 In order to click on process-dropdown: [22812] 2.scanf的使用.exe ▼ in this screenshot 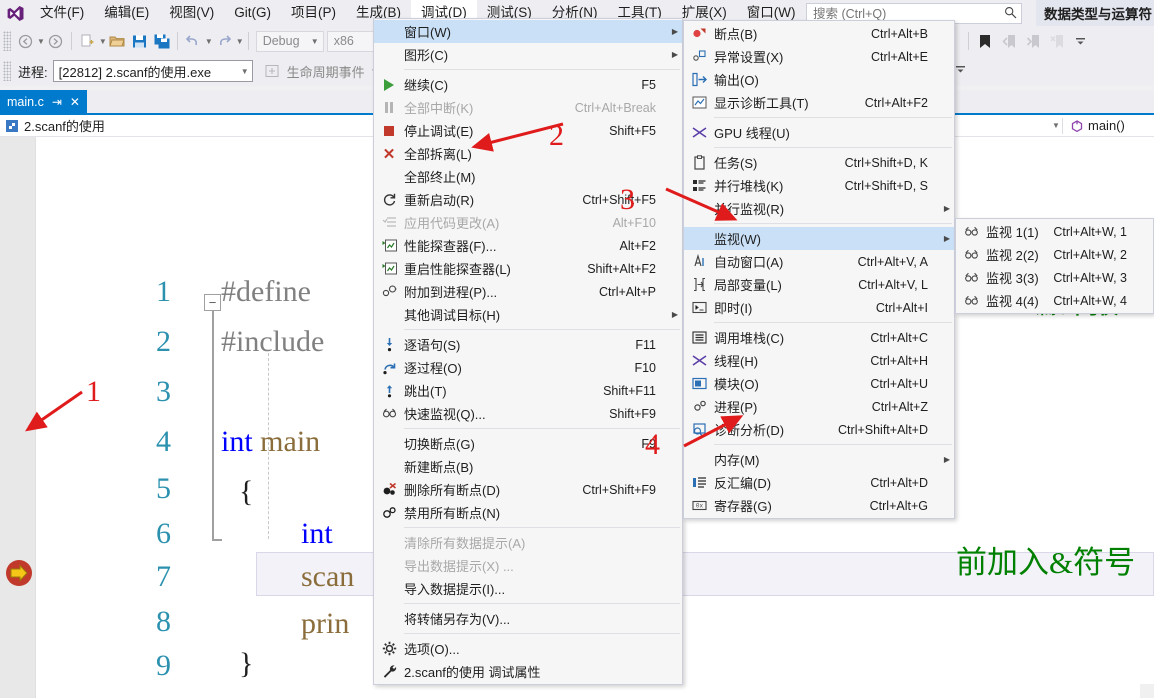, I will do `click(152, 71)`.